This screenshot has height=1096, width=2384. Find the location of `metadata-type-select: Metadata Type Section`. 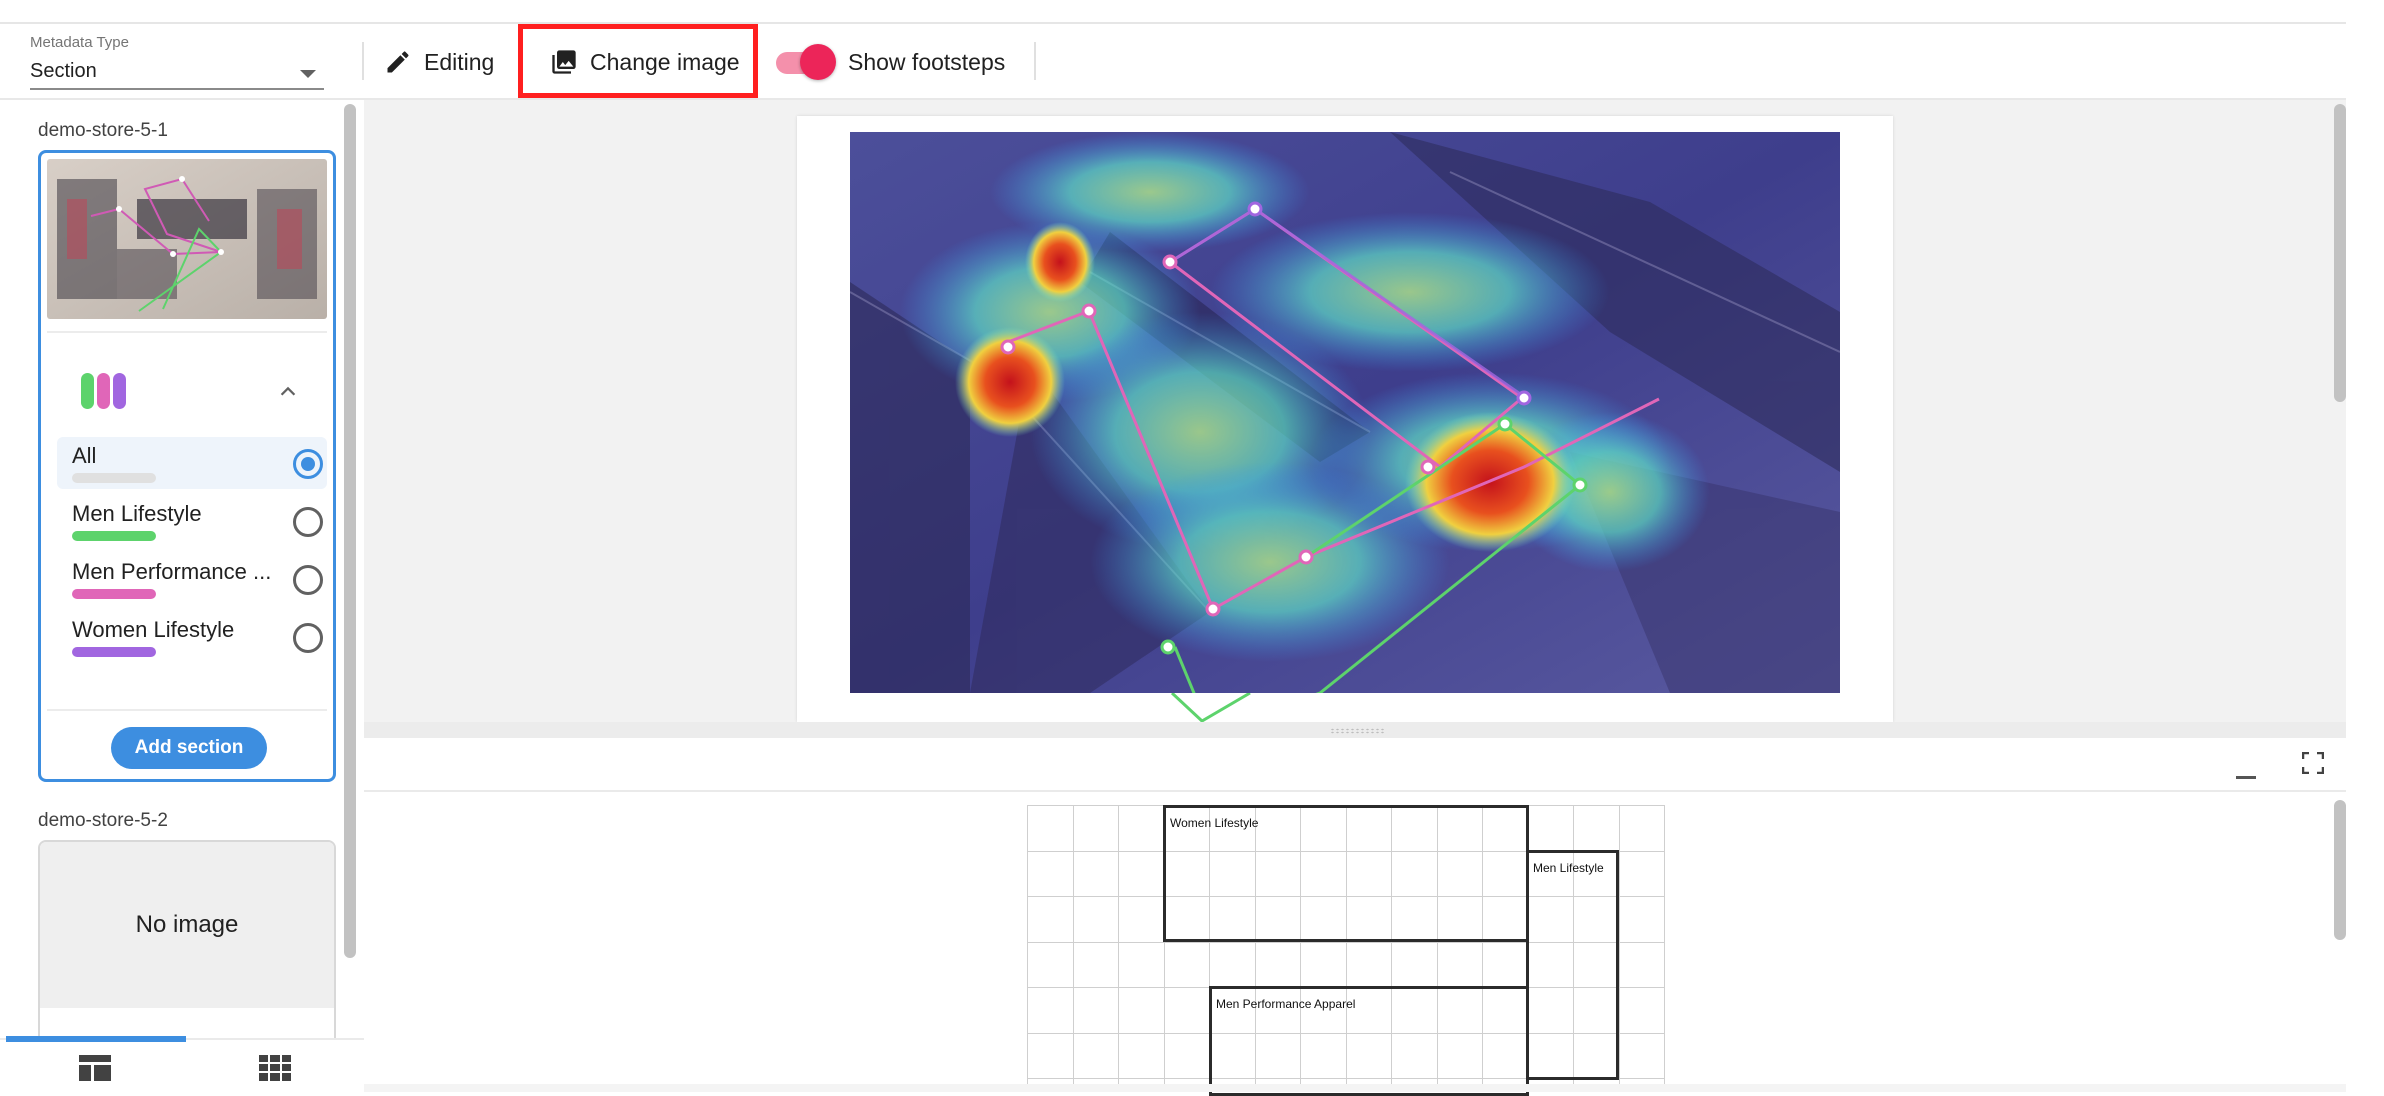

metadata-type-select: Metadata Type Section is located at coordinates (177, 60).